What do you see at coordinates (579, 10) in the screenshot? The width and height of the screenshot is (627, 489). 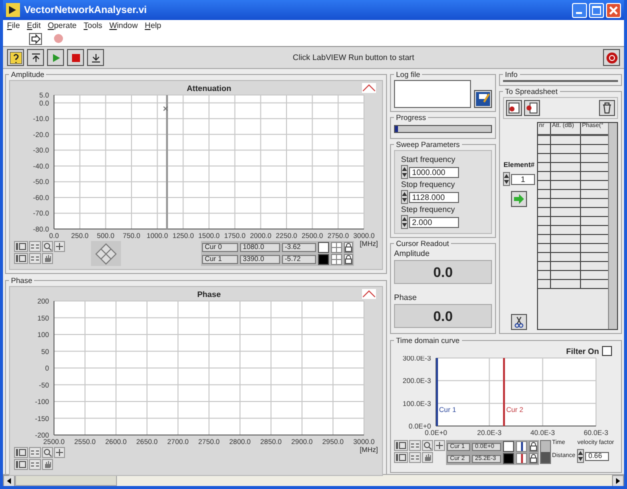 I see `minimize-button` at bounding box center [579, 10].